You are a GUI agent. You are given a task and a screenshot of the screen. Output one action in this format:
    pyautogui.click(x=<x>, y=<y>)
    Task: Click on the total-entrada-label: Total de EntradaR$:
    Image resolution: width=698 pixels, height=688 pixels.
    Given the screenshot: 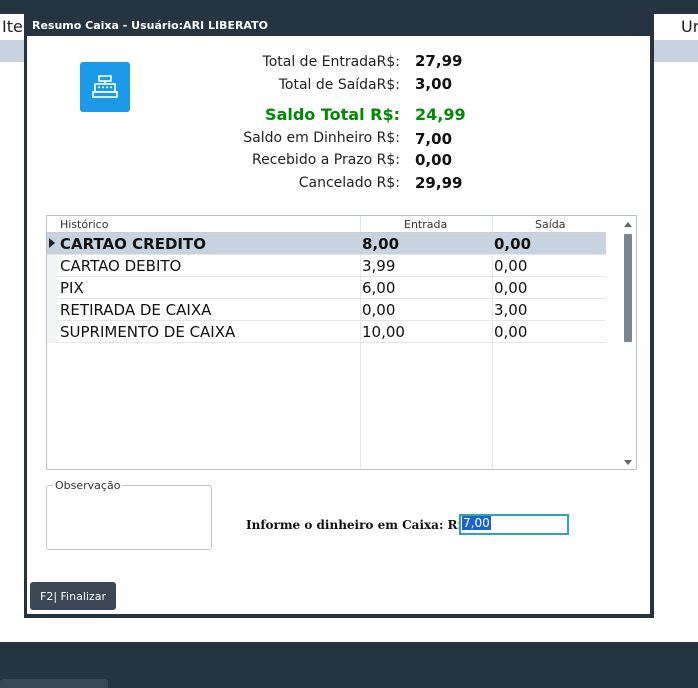 What is the action you would take?
    pyautogui.click(x=331, y=62)
    